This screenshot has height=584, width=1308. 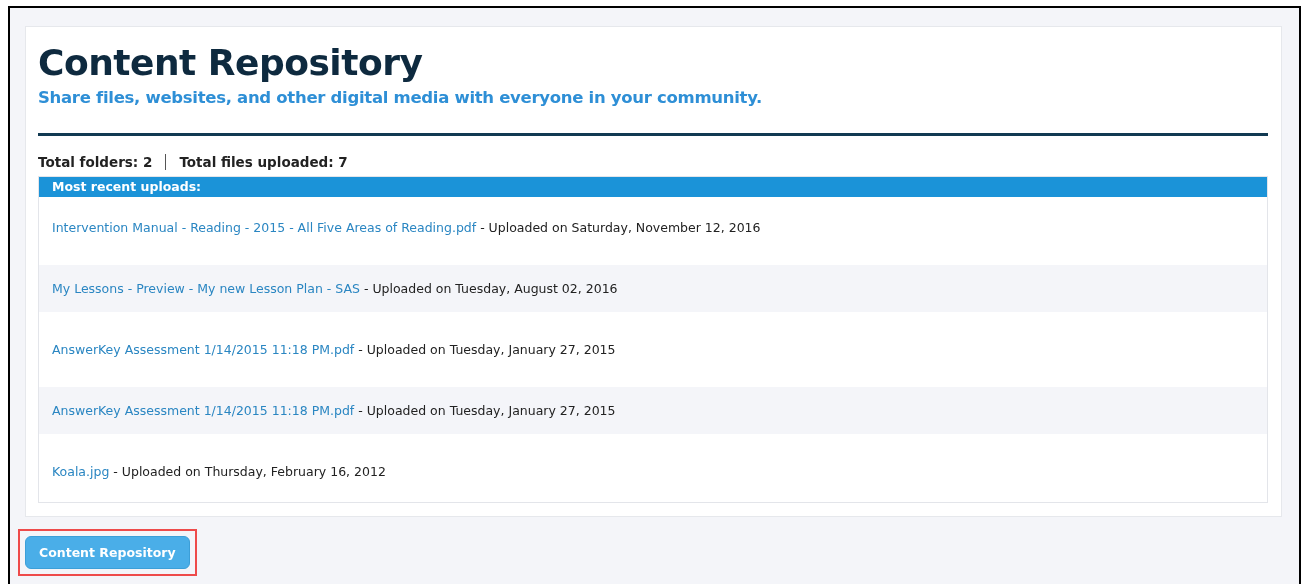 What do you see at coordinates (249, 471) in the screenshot?
I see `upload-date: - Uploaded on Thursday, February 16, 2012` at bounding box center [249, 471].